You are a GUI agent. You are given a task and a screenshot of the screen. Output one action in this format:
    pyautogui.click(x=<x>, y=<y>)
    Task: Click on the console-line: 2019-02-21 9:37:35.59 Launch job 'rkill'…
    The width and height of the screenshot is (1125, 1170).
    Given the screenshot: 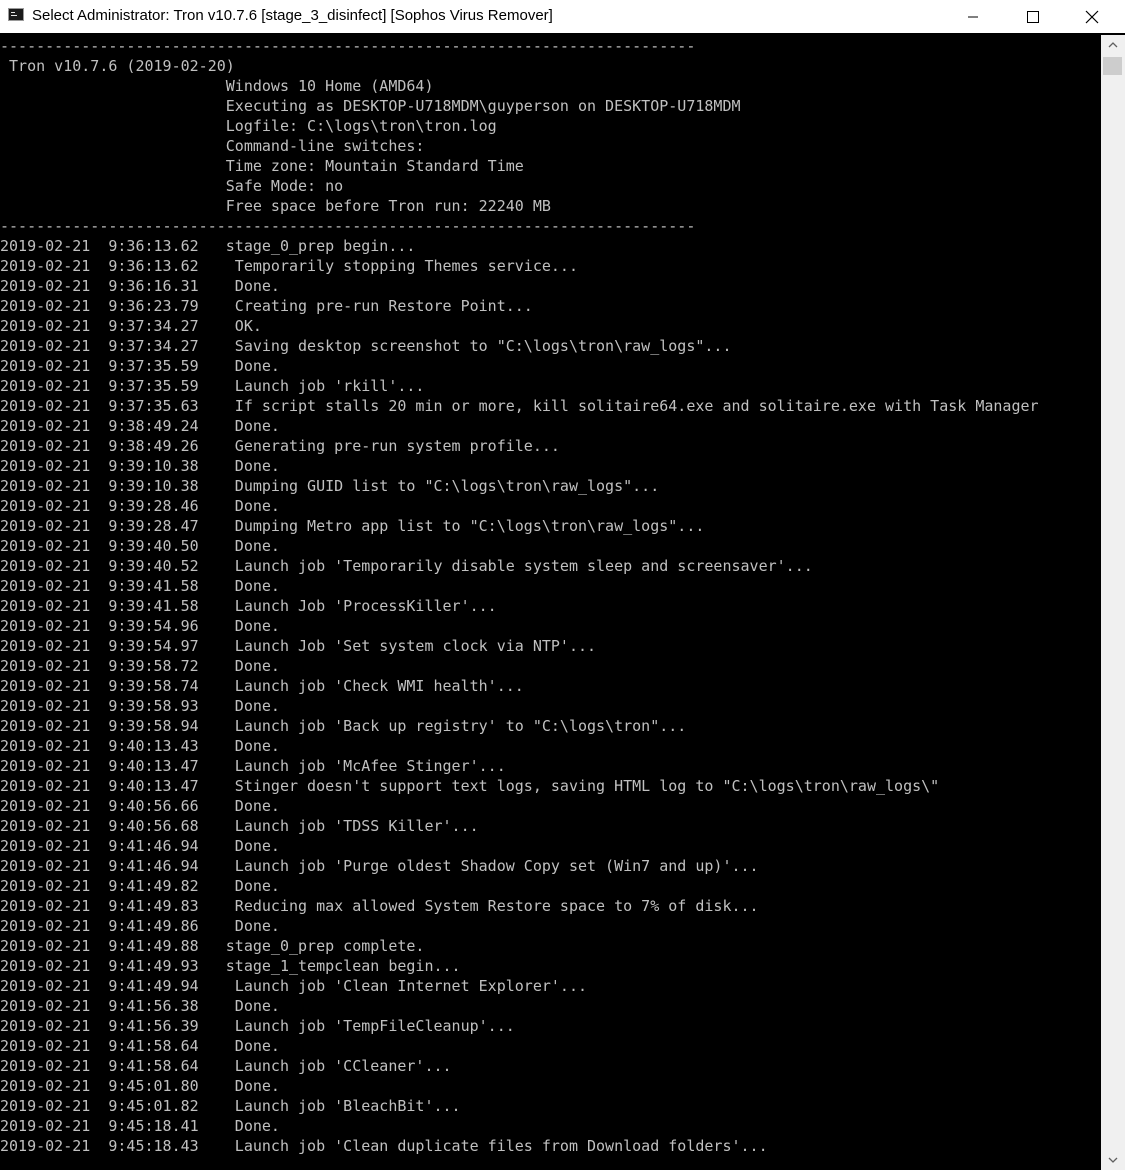 What is the action you would take?
    pyautogui.click(x=212, y=386)
    